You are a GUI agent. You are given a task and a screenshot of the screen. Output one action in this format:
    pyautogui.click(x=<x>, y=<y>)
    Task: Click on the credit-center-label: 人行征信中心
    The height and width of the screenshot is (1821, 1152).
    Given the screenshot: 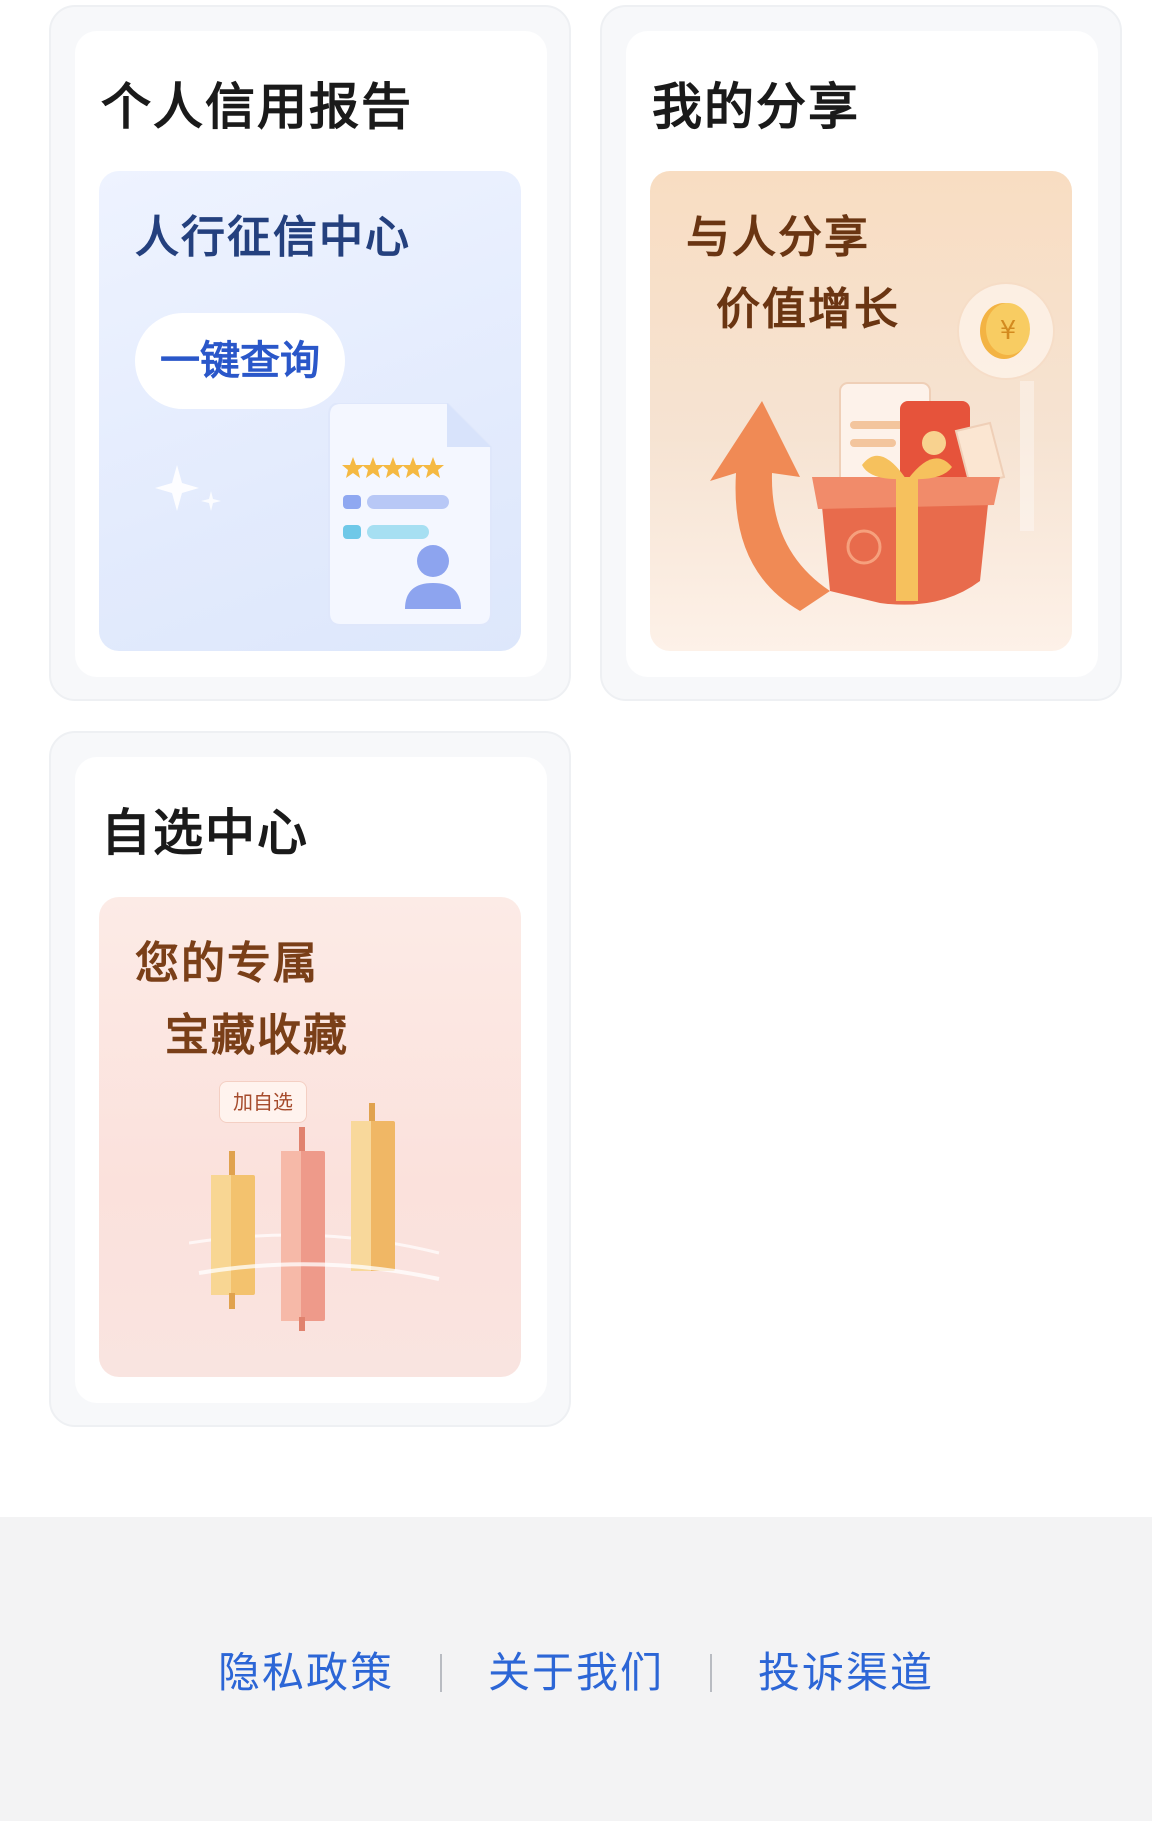 What is the action you would take?
    pyautogui.click(x=273, y=237)
    